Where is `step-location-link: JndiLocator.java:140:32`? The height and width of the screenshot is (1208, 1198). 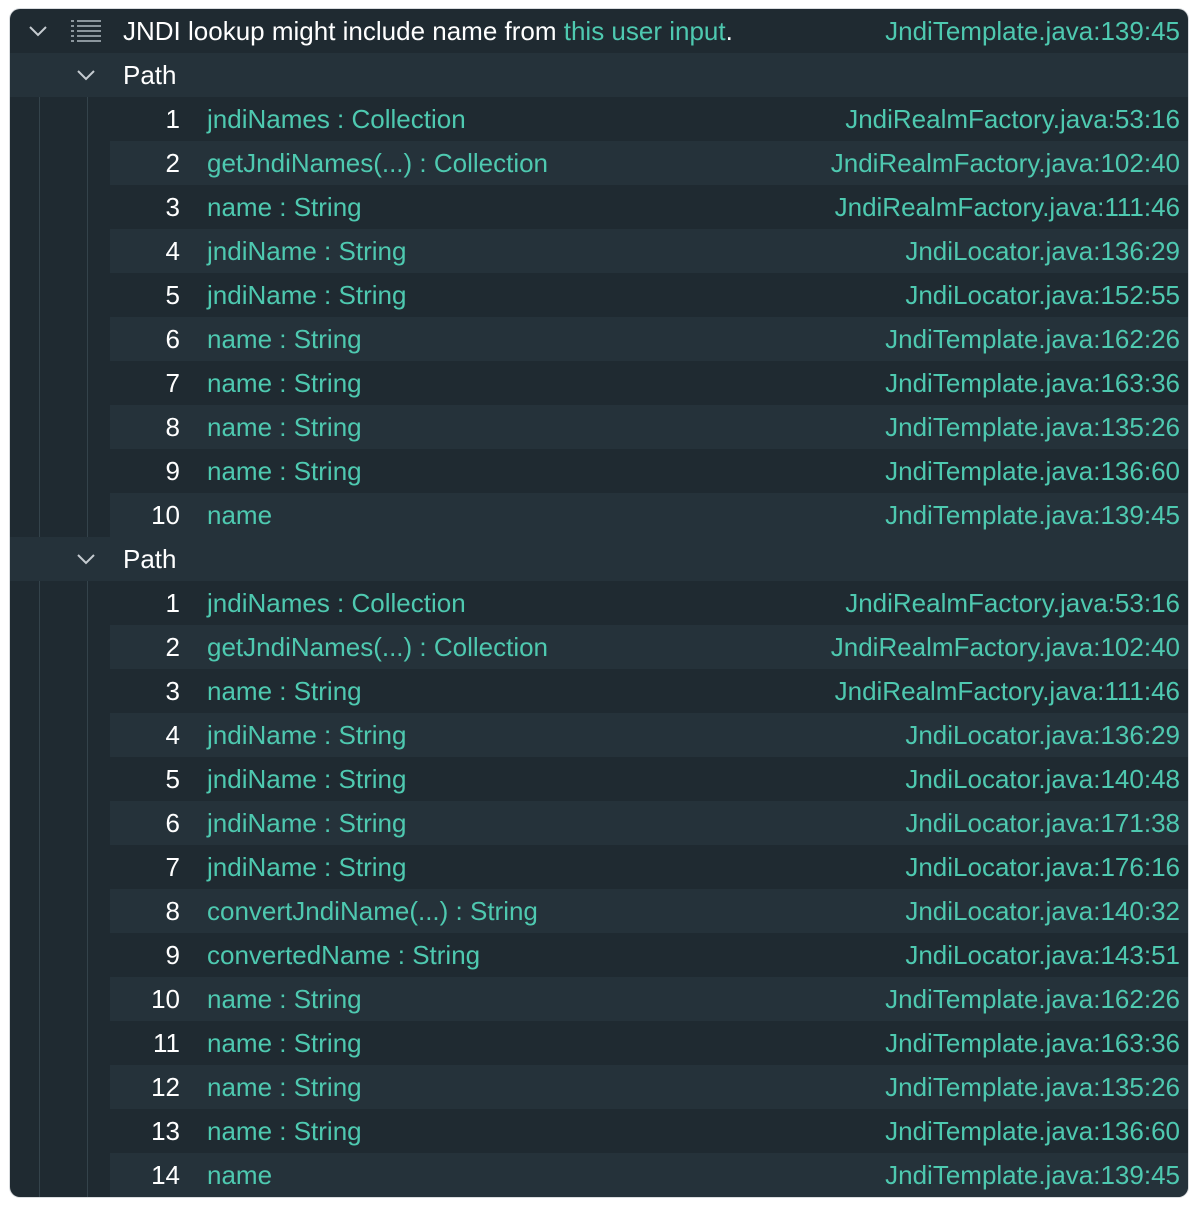
step-location-link: JndiLocator.java:140:32 is located at coordinates (1042, 911).